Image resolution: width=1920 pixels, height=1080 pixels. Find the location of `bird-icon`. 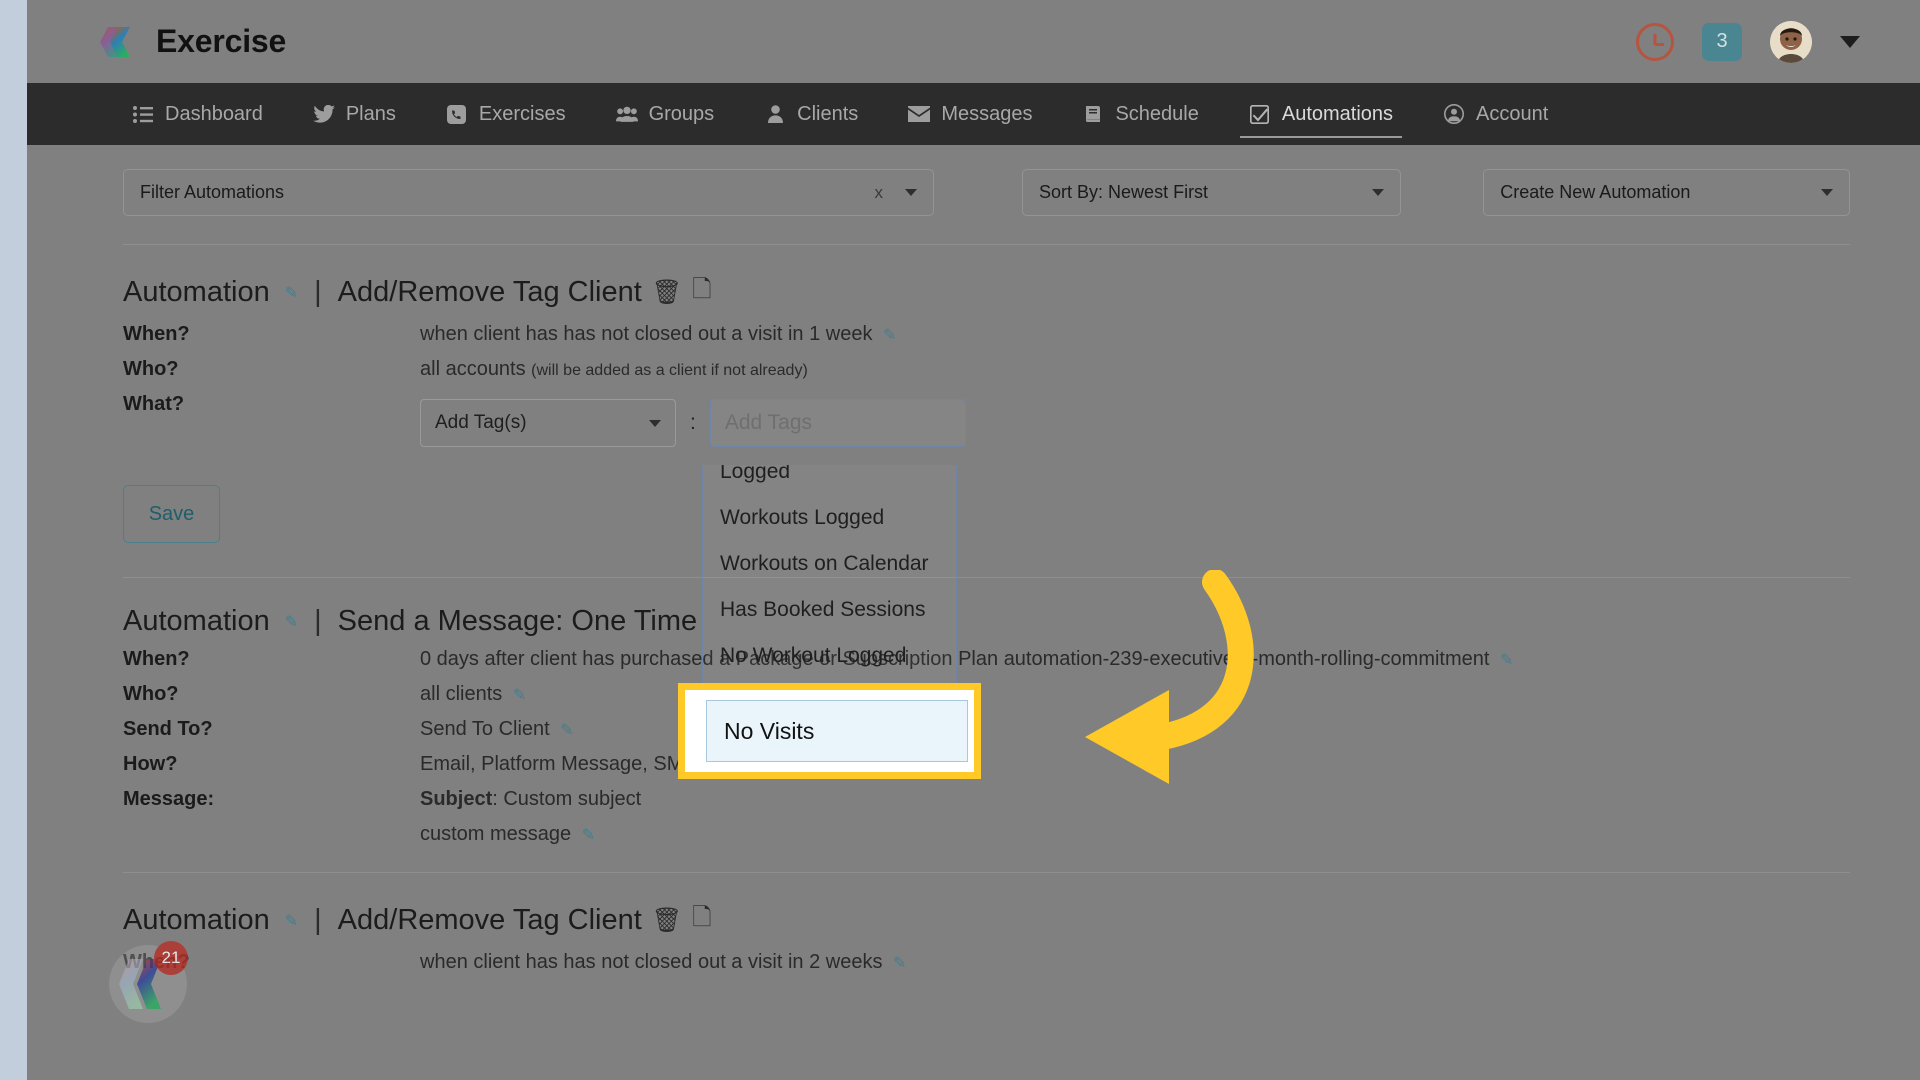

bird-icon is located at coordinates (323, 114).